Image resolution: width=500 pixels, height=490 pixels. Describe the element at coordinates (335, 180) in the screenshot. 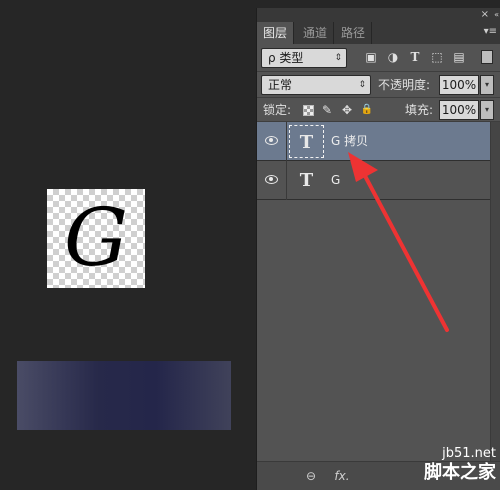

I see `layer-name: G` at that location.